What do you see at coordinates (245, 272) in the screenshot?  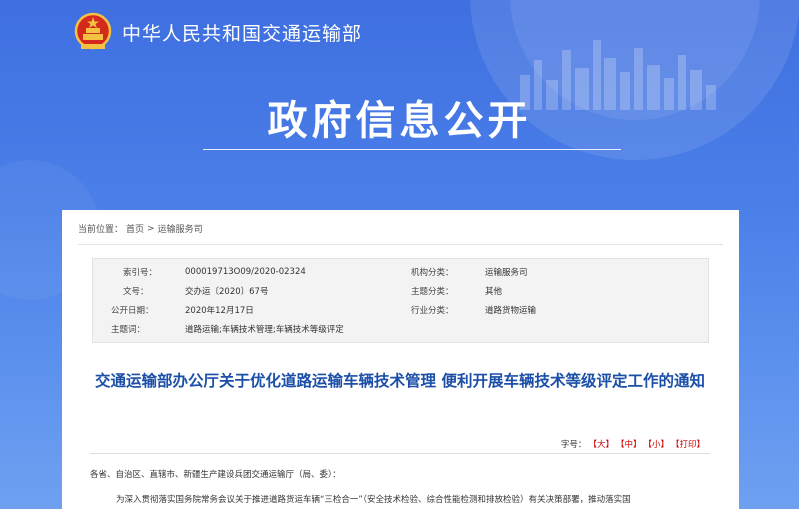 I see `index-value: 000019713O09/2020-02324` at bounding box center [245, 272].